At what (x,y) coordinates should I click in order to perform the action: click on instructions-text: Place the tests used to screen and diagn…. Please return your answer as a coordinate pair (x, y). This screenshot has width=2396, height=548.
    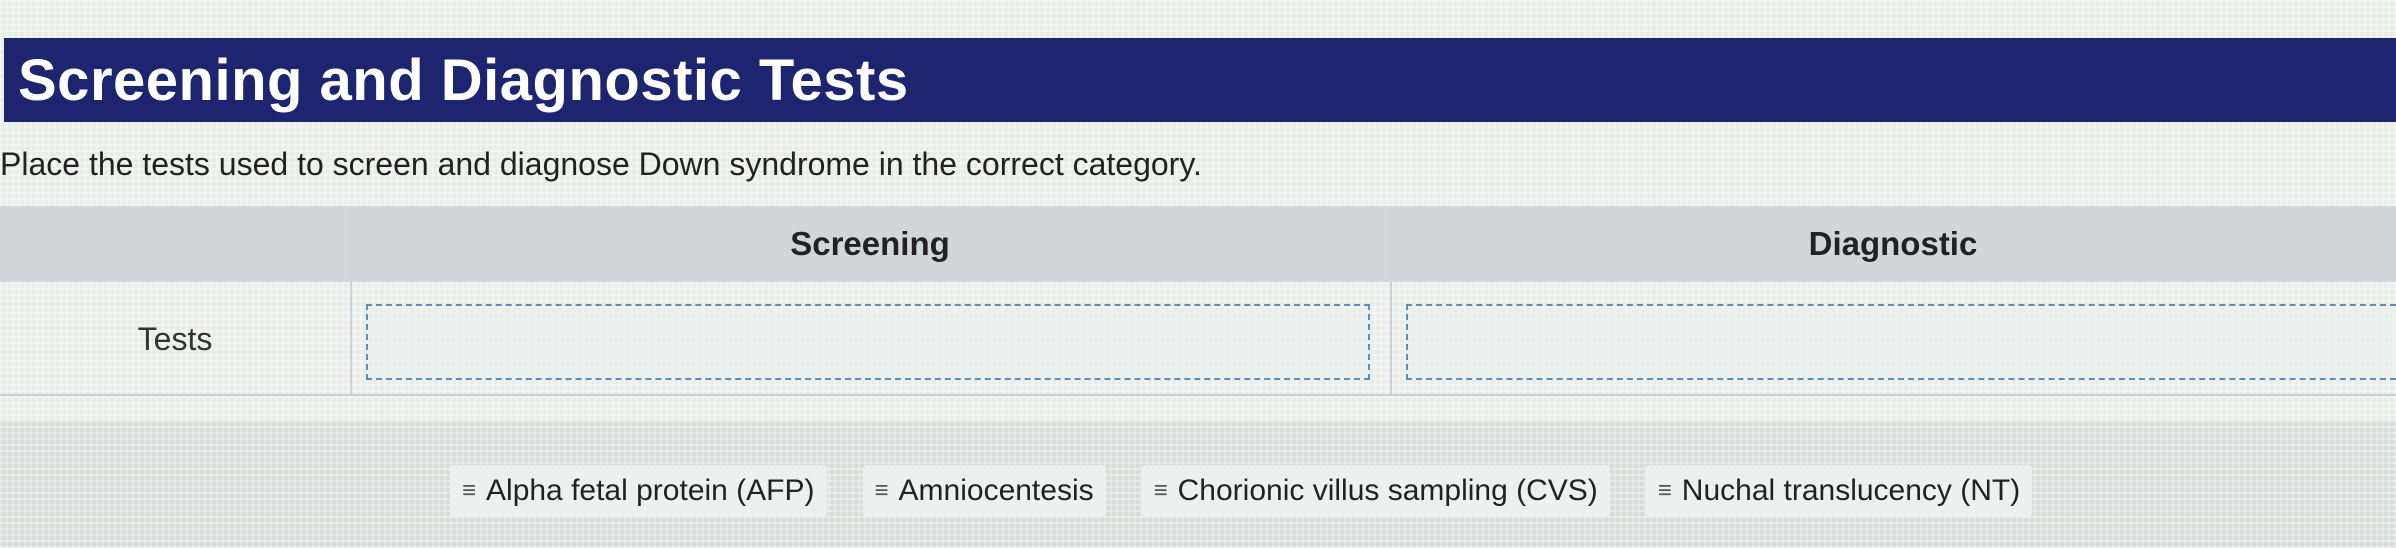
    Looking at the image, I should click on (601, 164).